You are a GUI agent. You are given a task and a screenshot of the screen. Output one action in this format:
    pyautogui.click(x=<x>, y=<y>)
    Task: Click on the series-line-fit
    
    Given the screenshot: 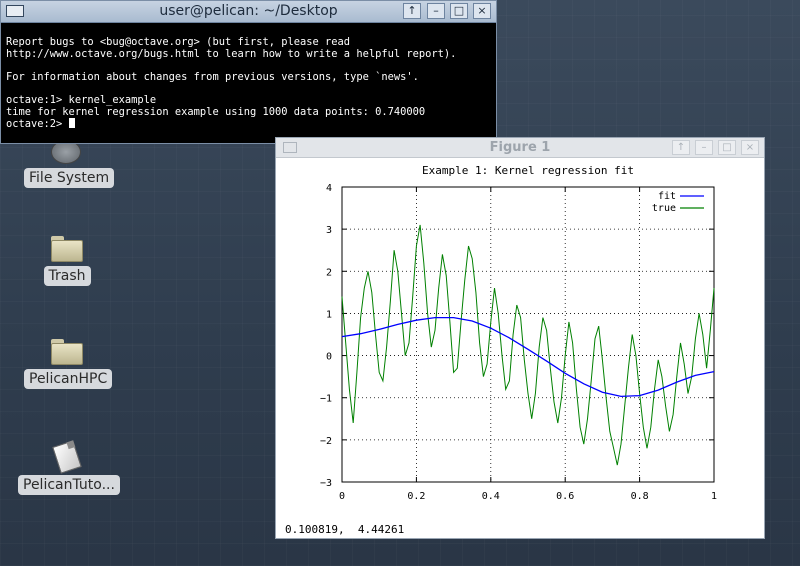 What is the action you would take?
    pyautogui.click(x=528, y=357)
    